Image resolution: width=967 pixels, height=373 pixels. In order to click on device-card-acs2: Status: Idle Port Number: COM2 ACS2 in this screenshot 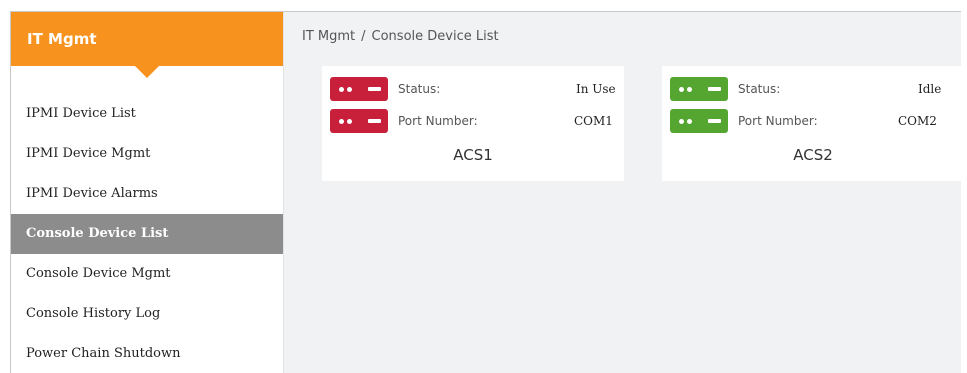, I will do `click(811, 123)`.